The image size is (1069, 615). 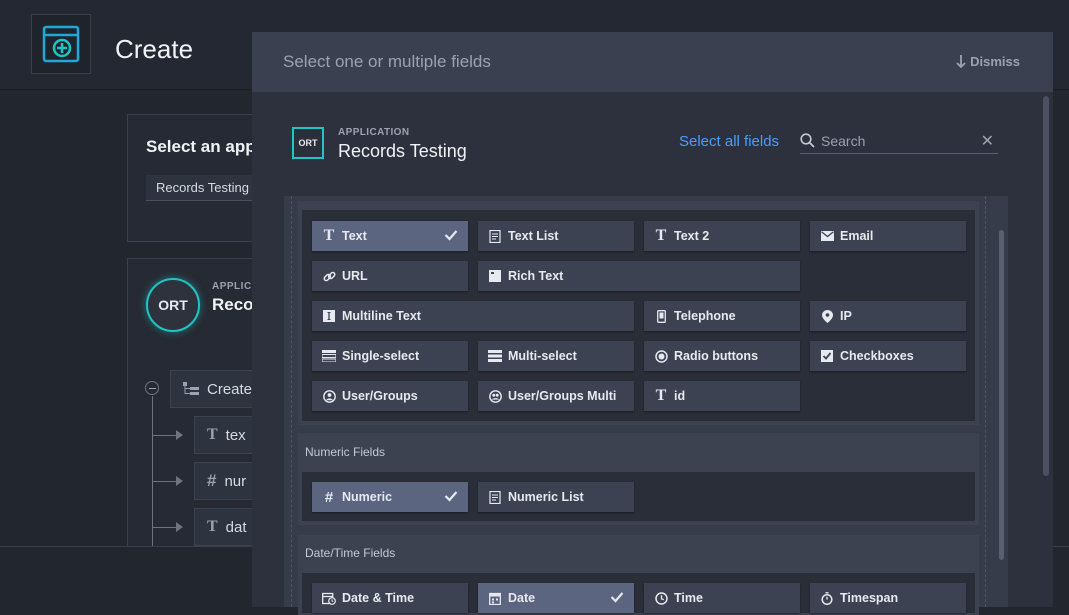 What do you see at coordinates (329, 316) in the screenshot?
I see `multiline-icon` at bounding box center [329, 316].